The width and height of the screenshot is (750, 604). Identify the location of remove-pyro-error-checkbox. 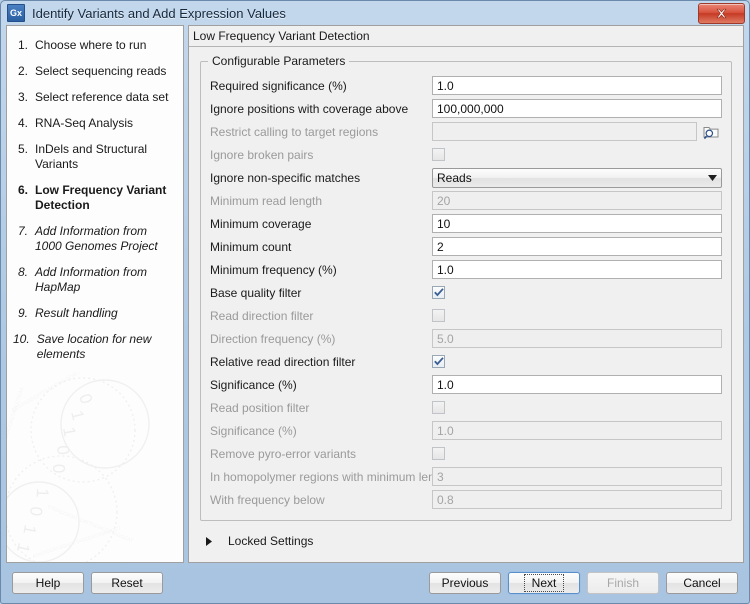
(438, 453).